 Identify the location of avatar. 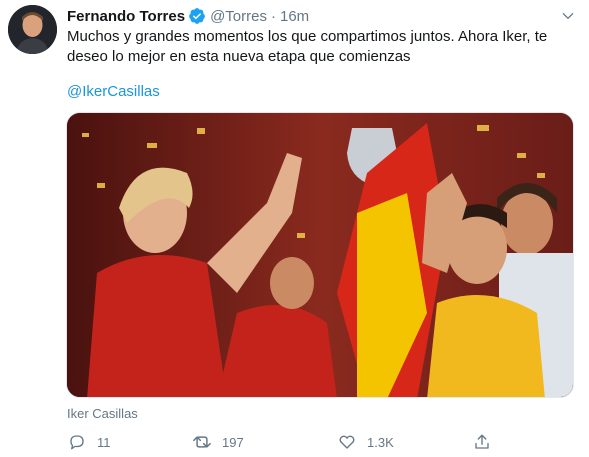
(32, 29).